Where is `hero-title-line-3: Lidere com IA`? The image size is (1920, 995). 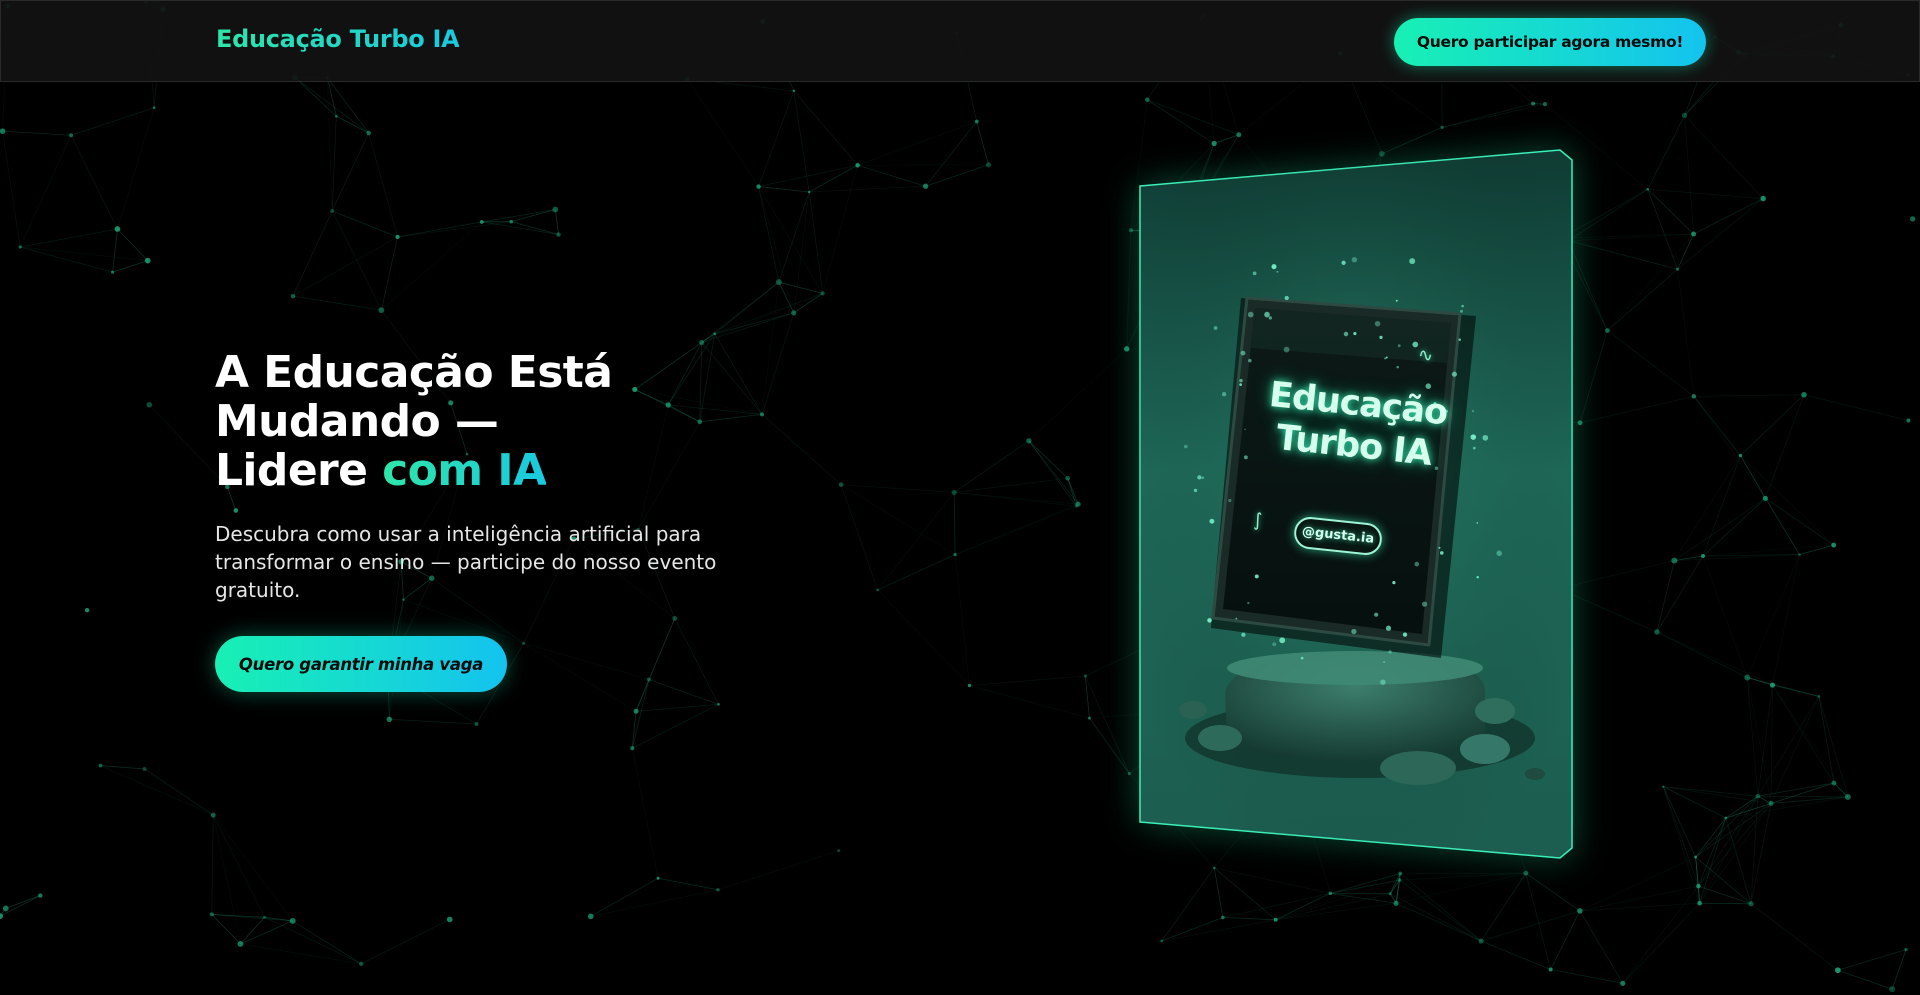
hero-title-line-3: Lidere com IA is located at coordinates (495, 470).